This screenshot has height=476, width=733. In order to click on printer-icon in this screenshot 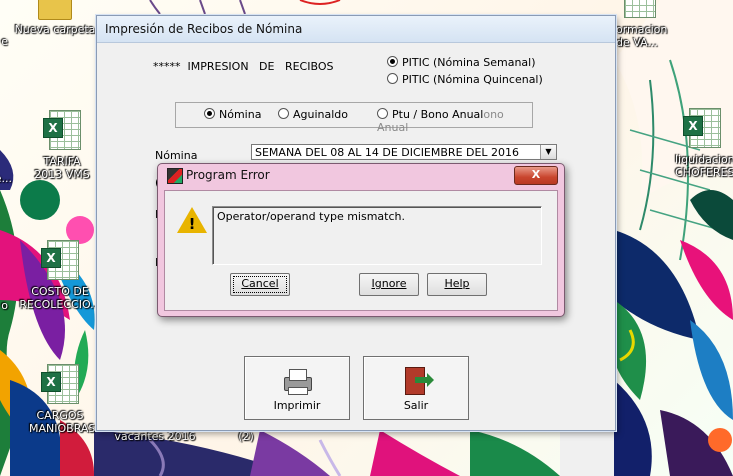, I will do `click(297, 381)`.